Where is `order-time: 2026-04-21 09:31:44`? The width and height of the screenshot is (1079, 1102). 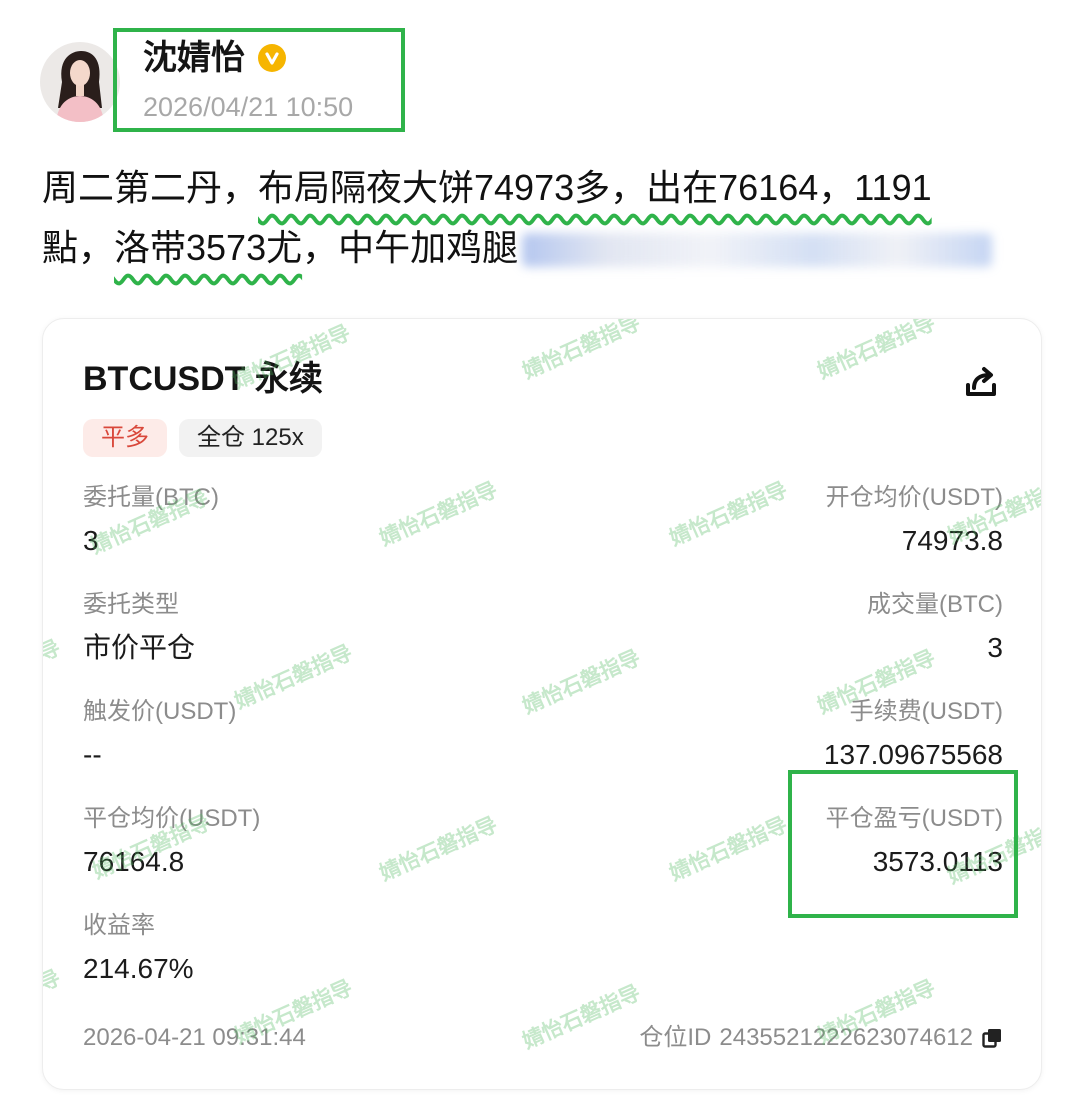 order-time: 2026-04-21 09:31:44 is located at coordinates (194, 1037).